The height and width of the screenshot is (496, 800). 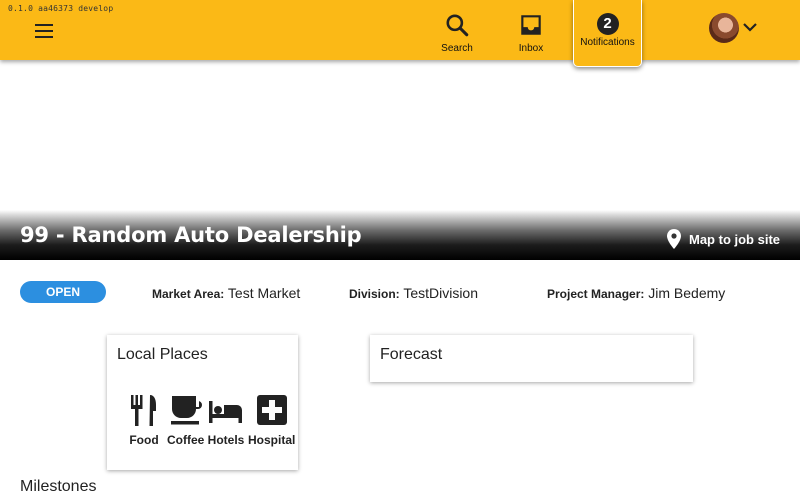 What do you see at coordinates (687, 293) in the screenshot?
I see `project-manager-value: Jim Bedemy` at bounding box center [687, 293].